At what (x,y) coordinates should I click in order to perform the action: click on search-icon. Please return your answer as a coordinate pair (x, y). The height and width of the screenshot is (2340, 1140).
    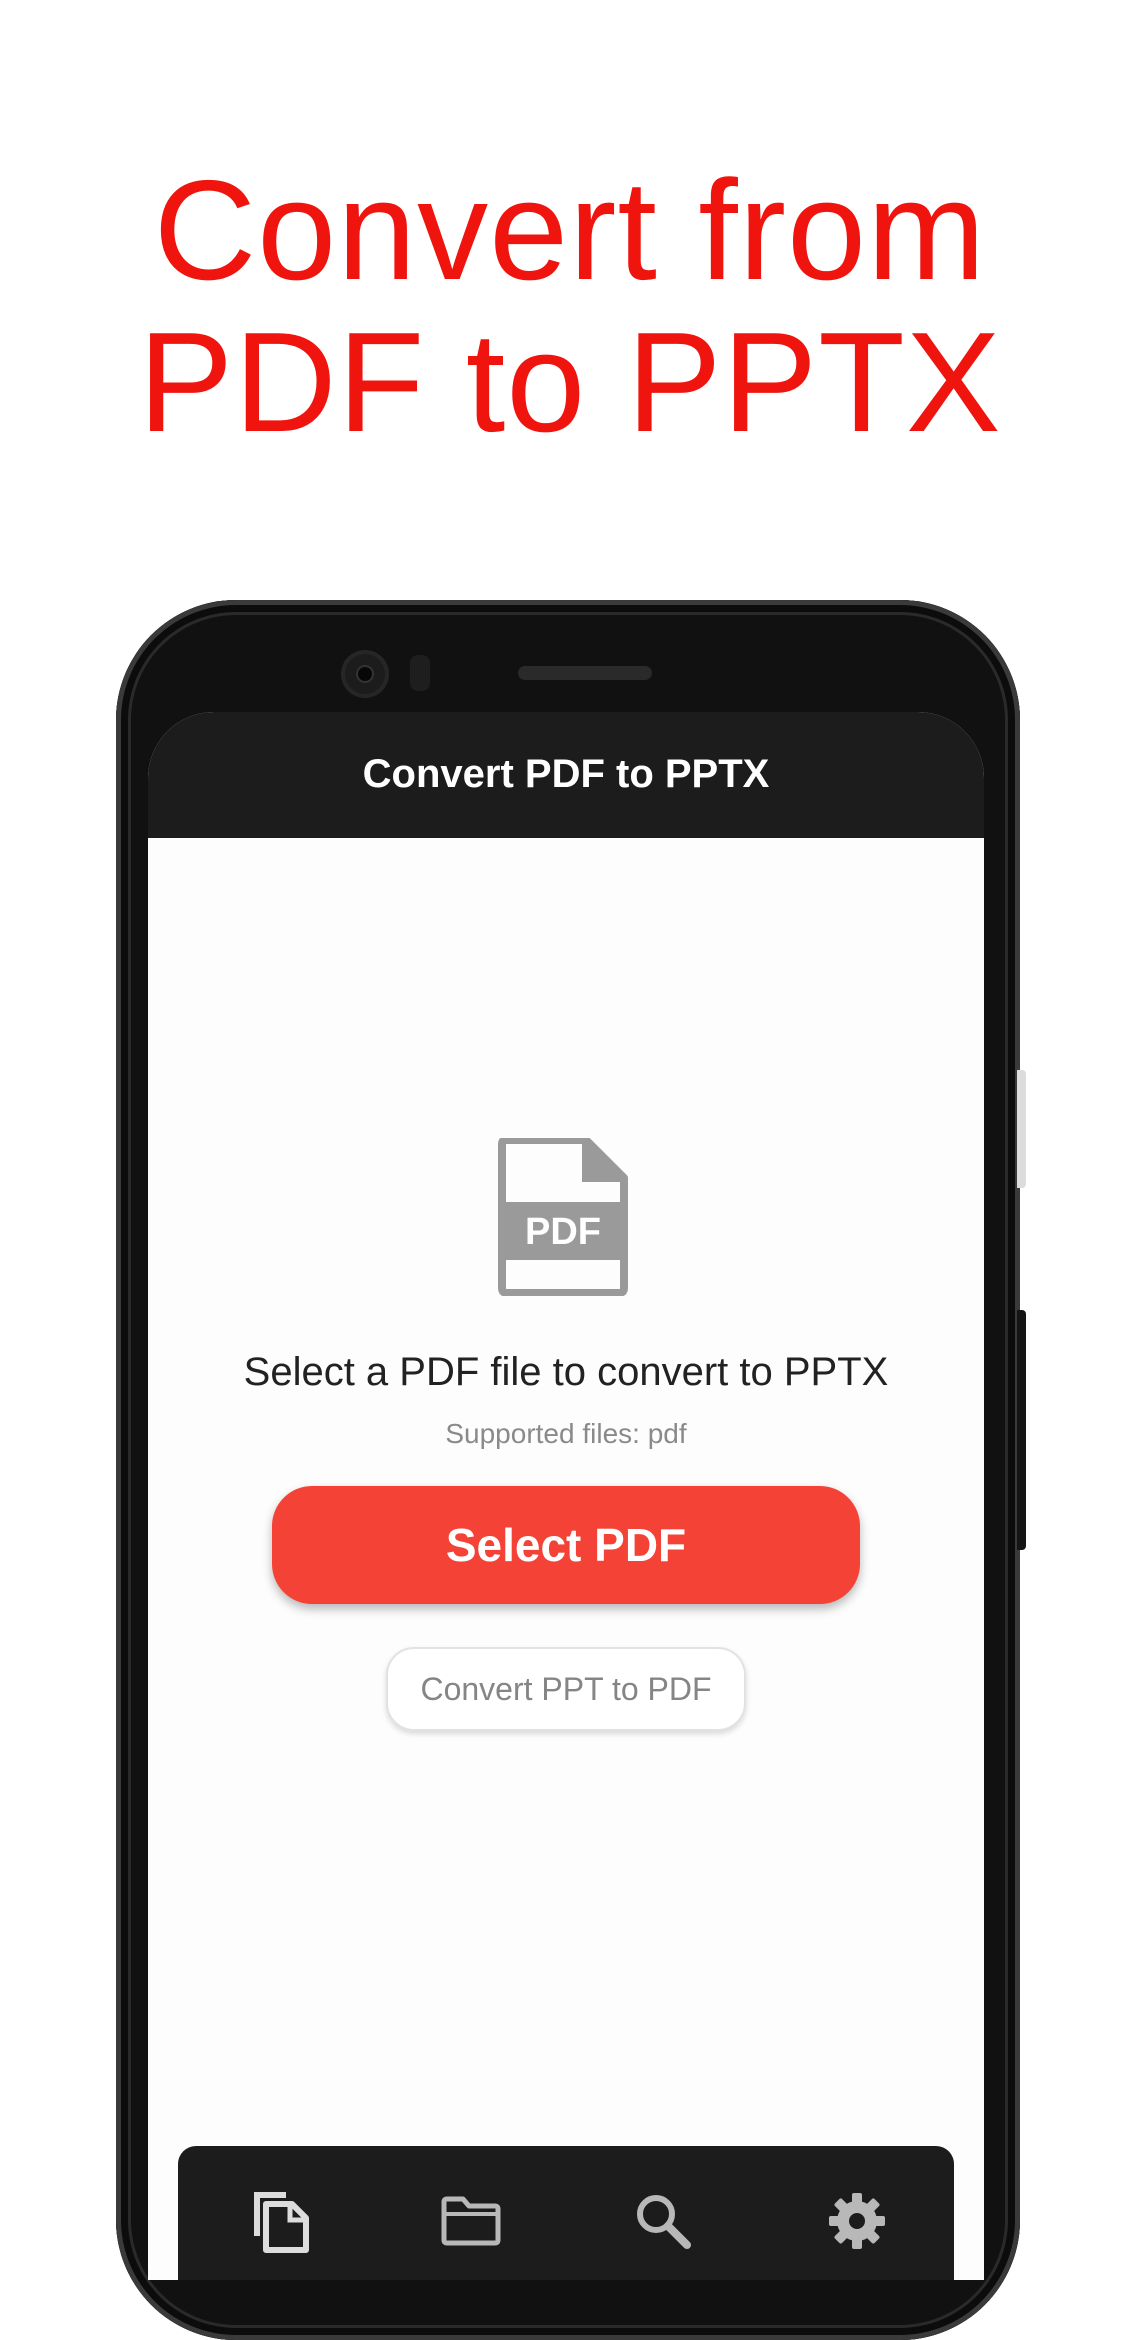
    Looking at the image, I should click on (664, 2222).